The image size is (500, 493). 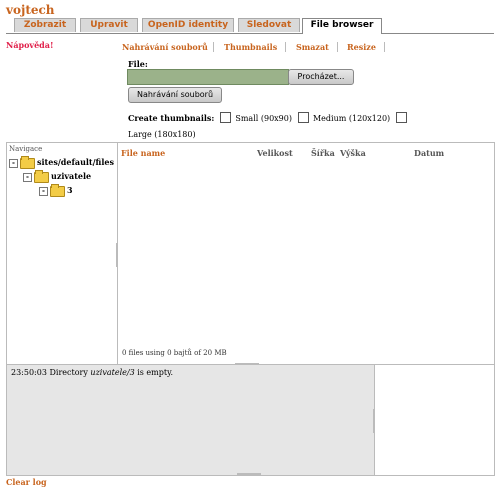 I want to click on help-link: Nápověda!, so click(x=29, y=45).